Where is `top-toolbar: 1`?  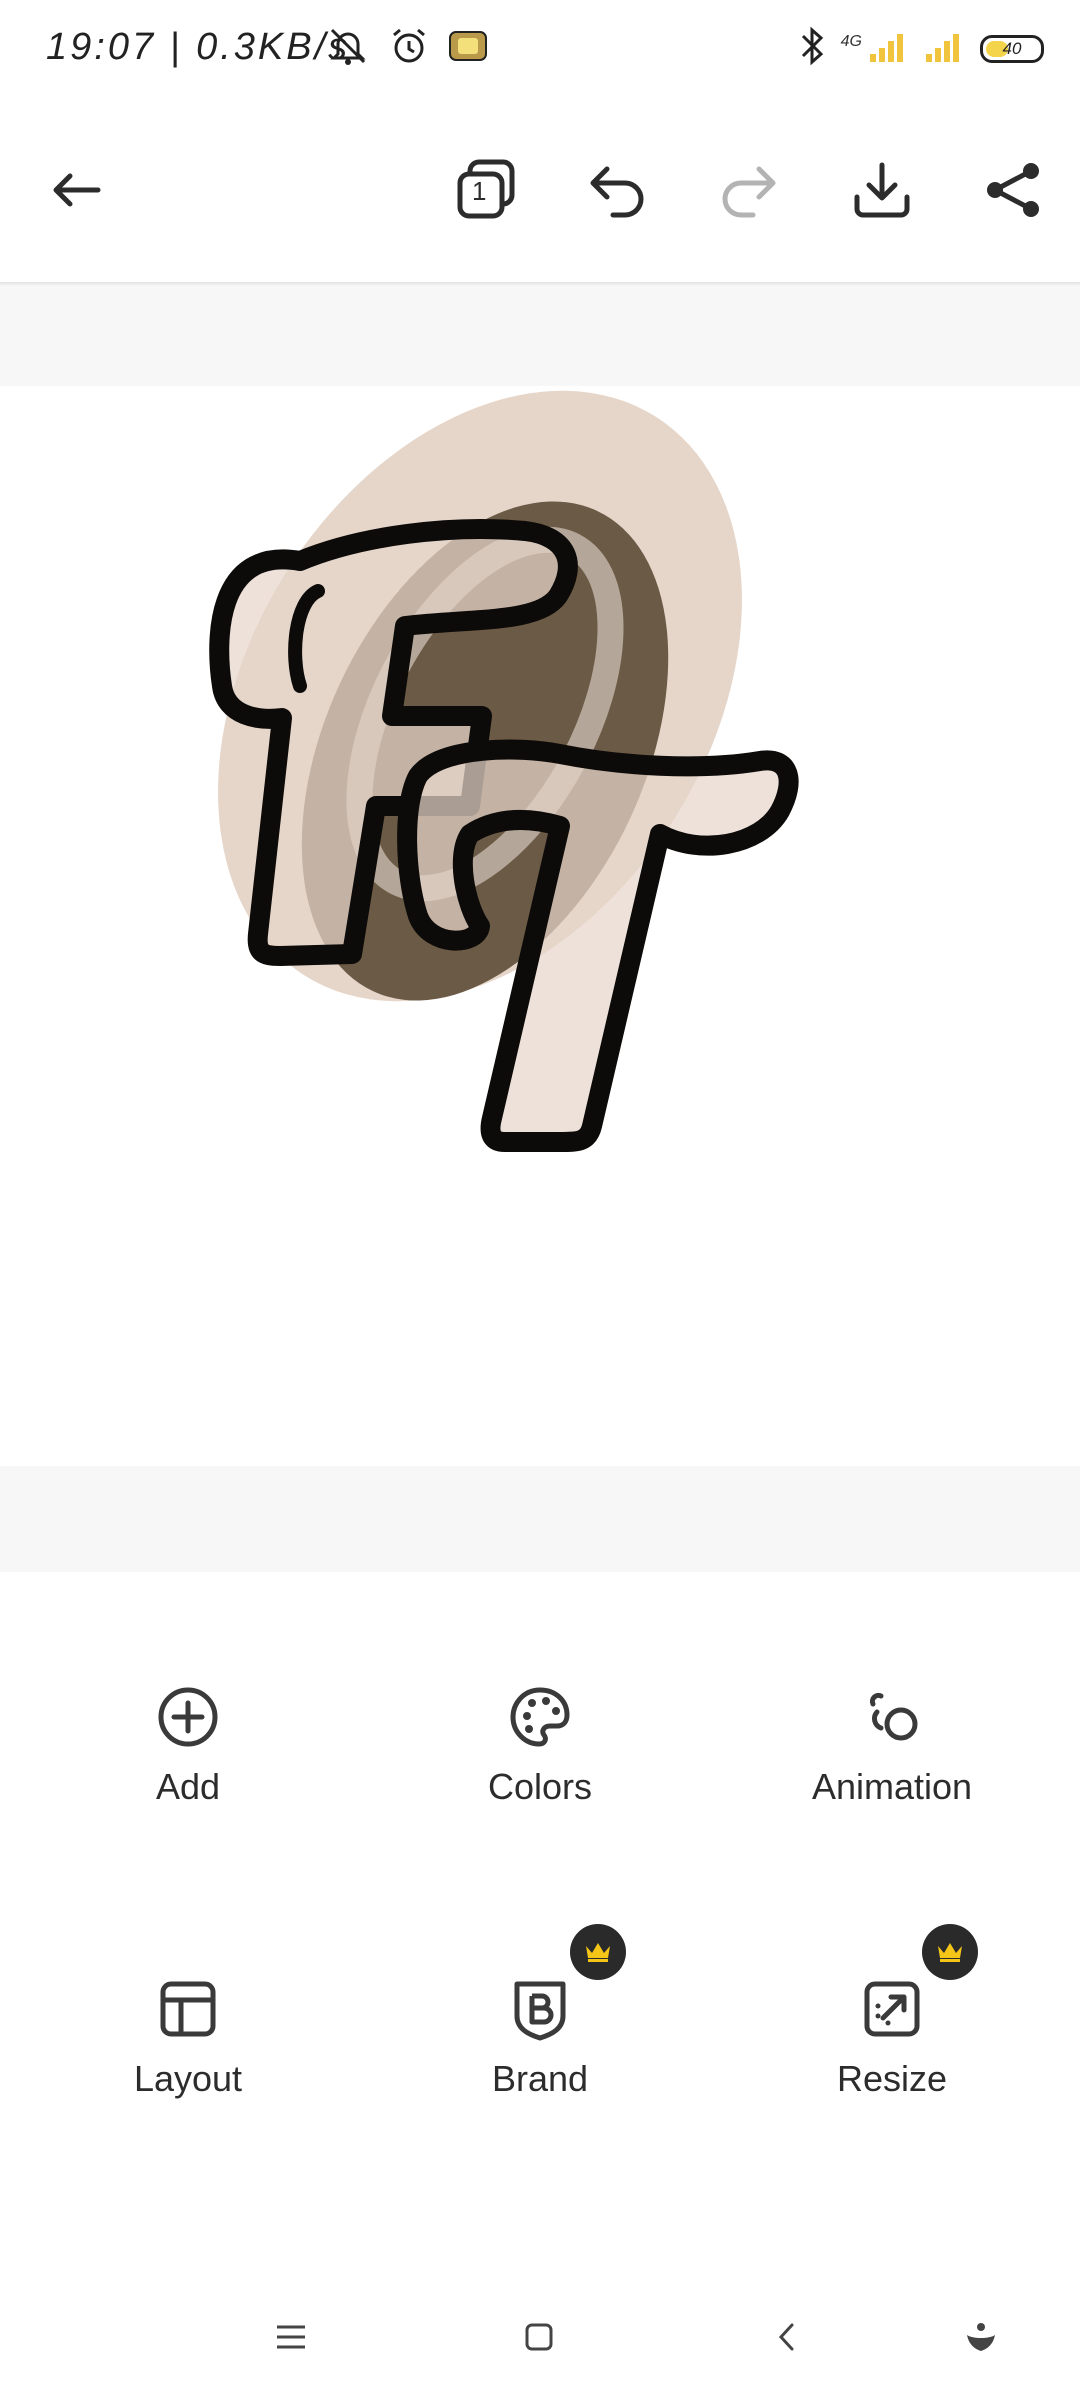 top-toolbar: 1 is located at coordinates (540, 191).